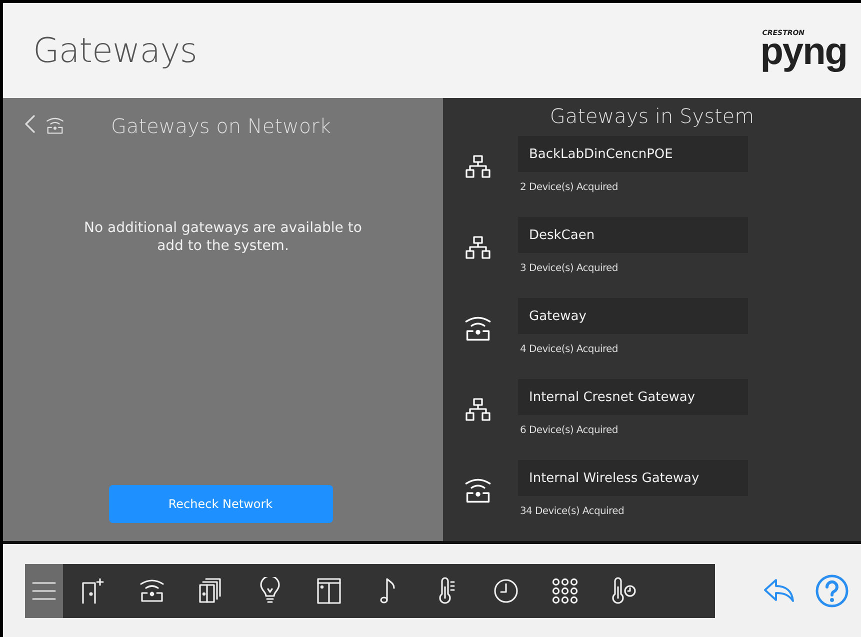 This screenshot has width=861, height=637. Describe the element at coordinates (832, 591) in the screenshot. I see `help-button` at that location.